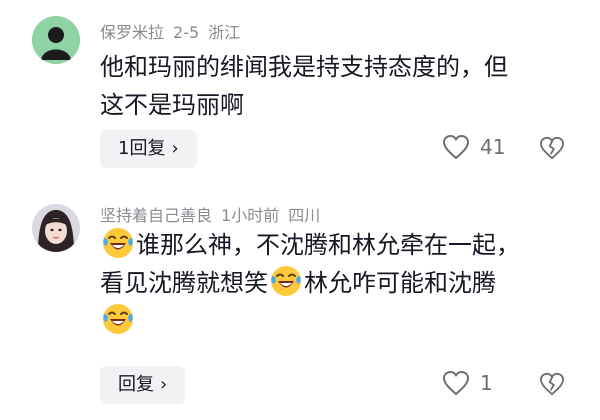  Describe the element at coordinates (486, 383) in the screenshot. I see `like-count: 1` at that location.